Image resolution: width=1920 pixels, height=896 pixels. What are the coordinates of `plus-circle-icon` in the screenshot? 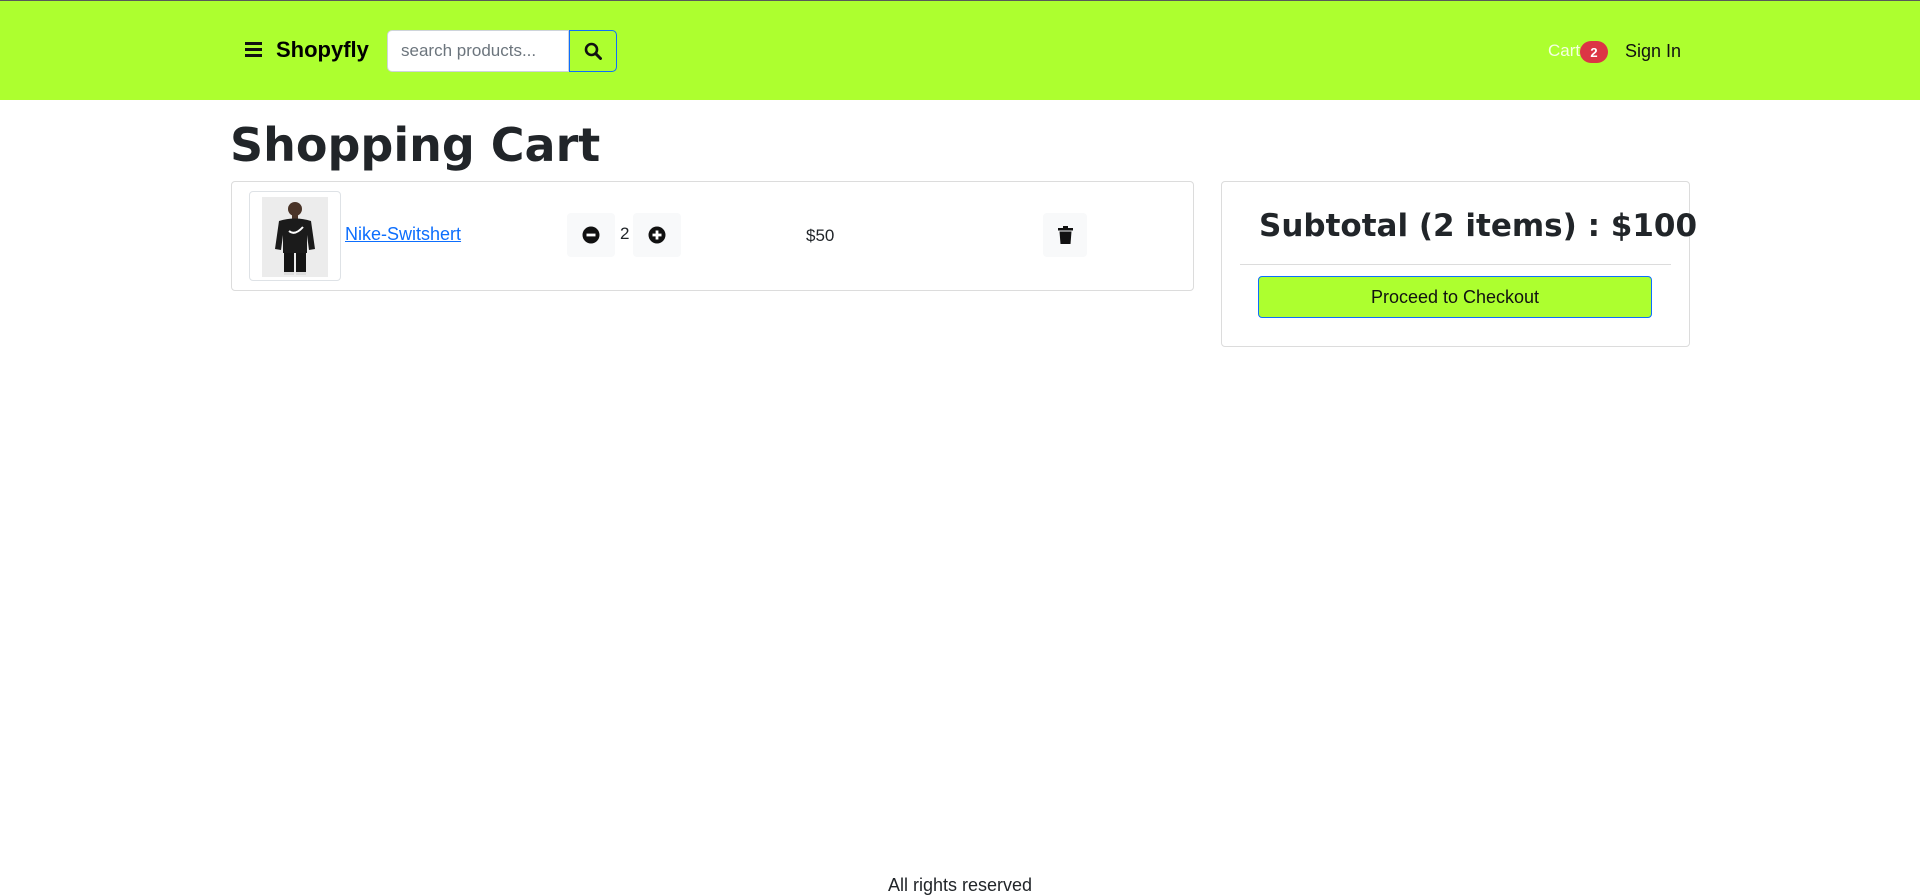 It's located at (657, 235).